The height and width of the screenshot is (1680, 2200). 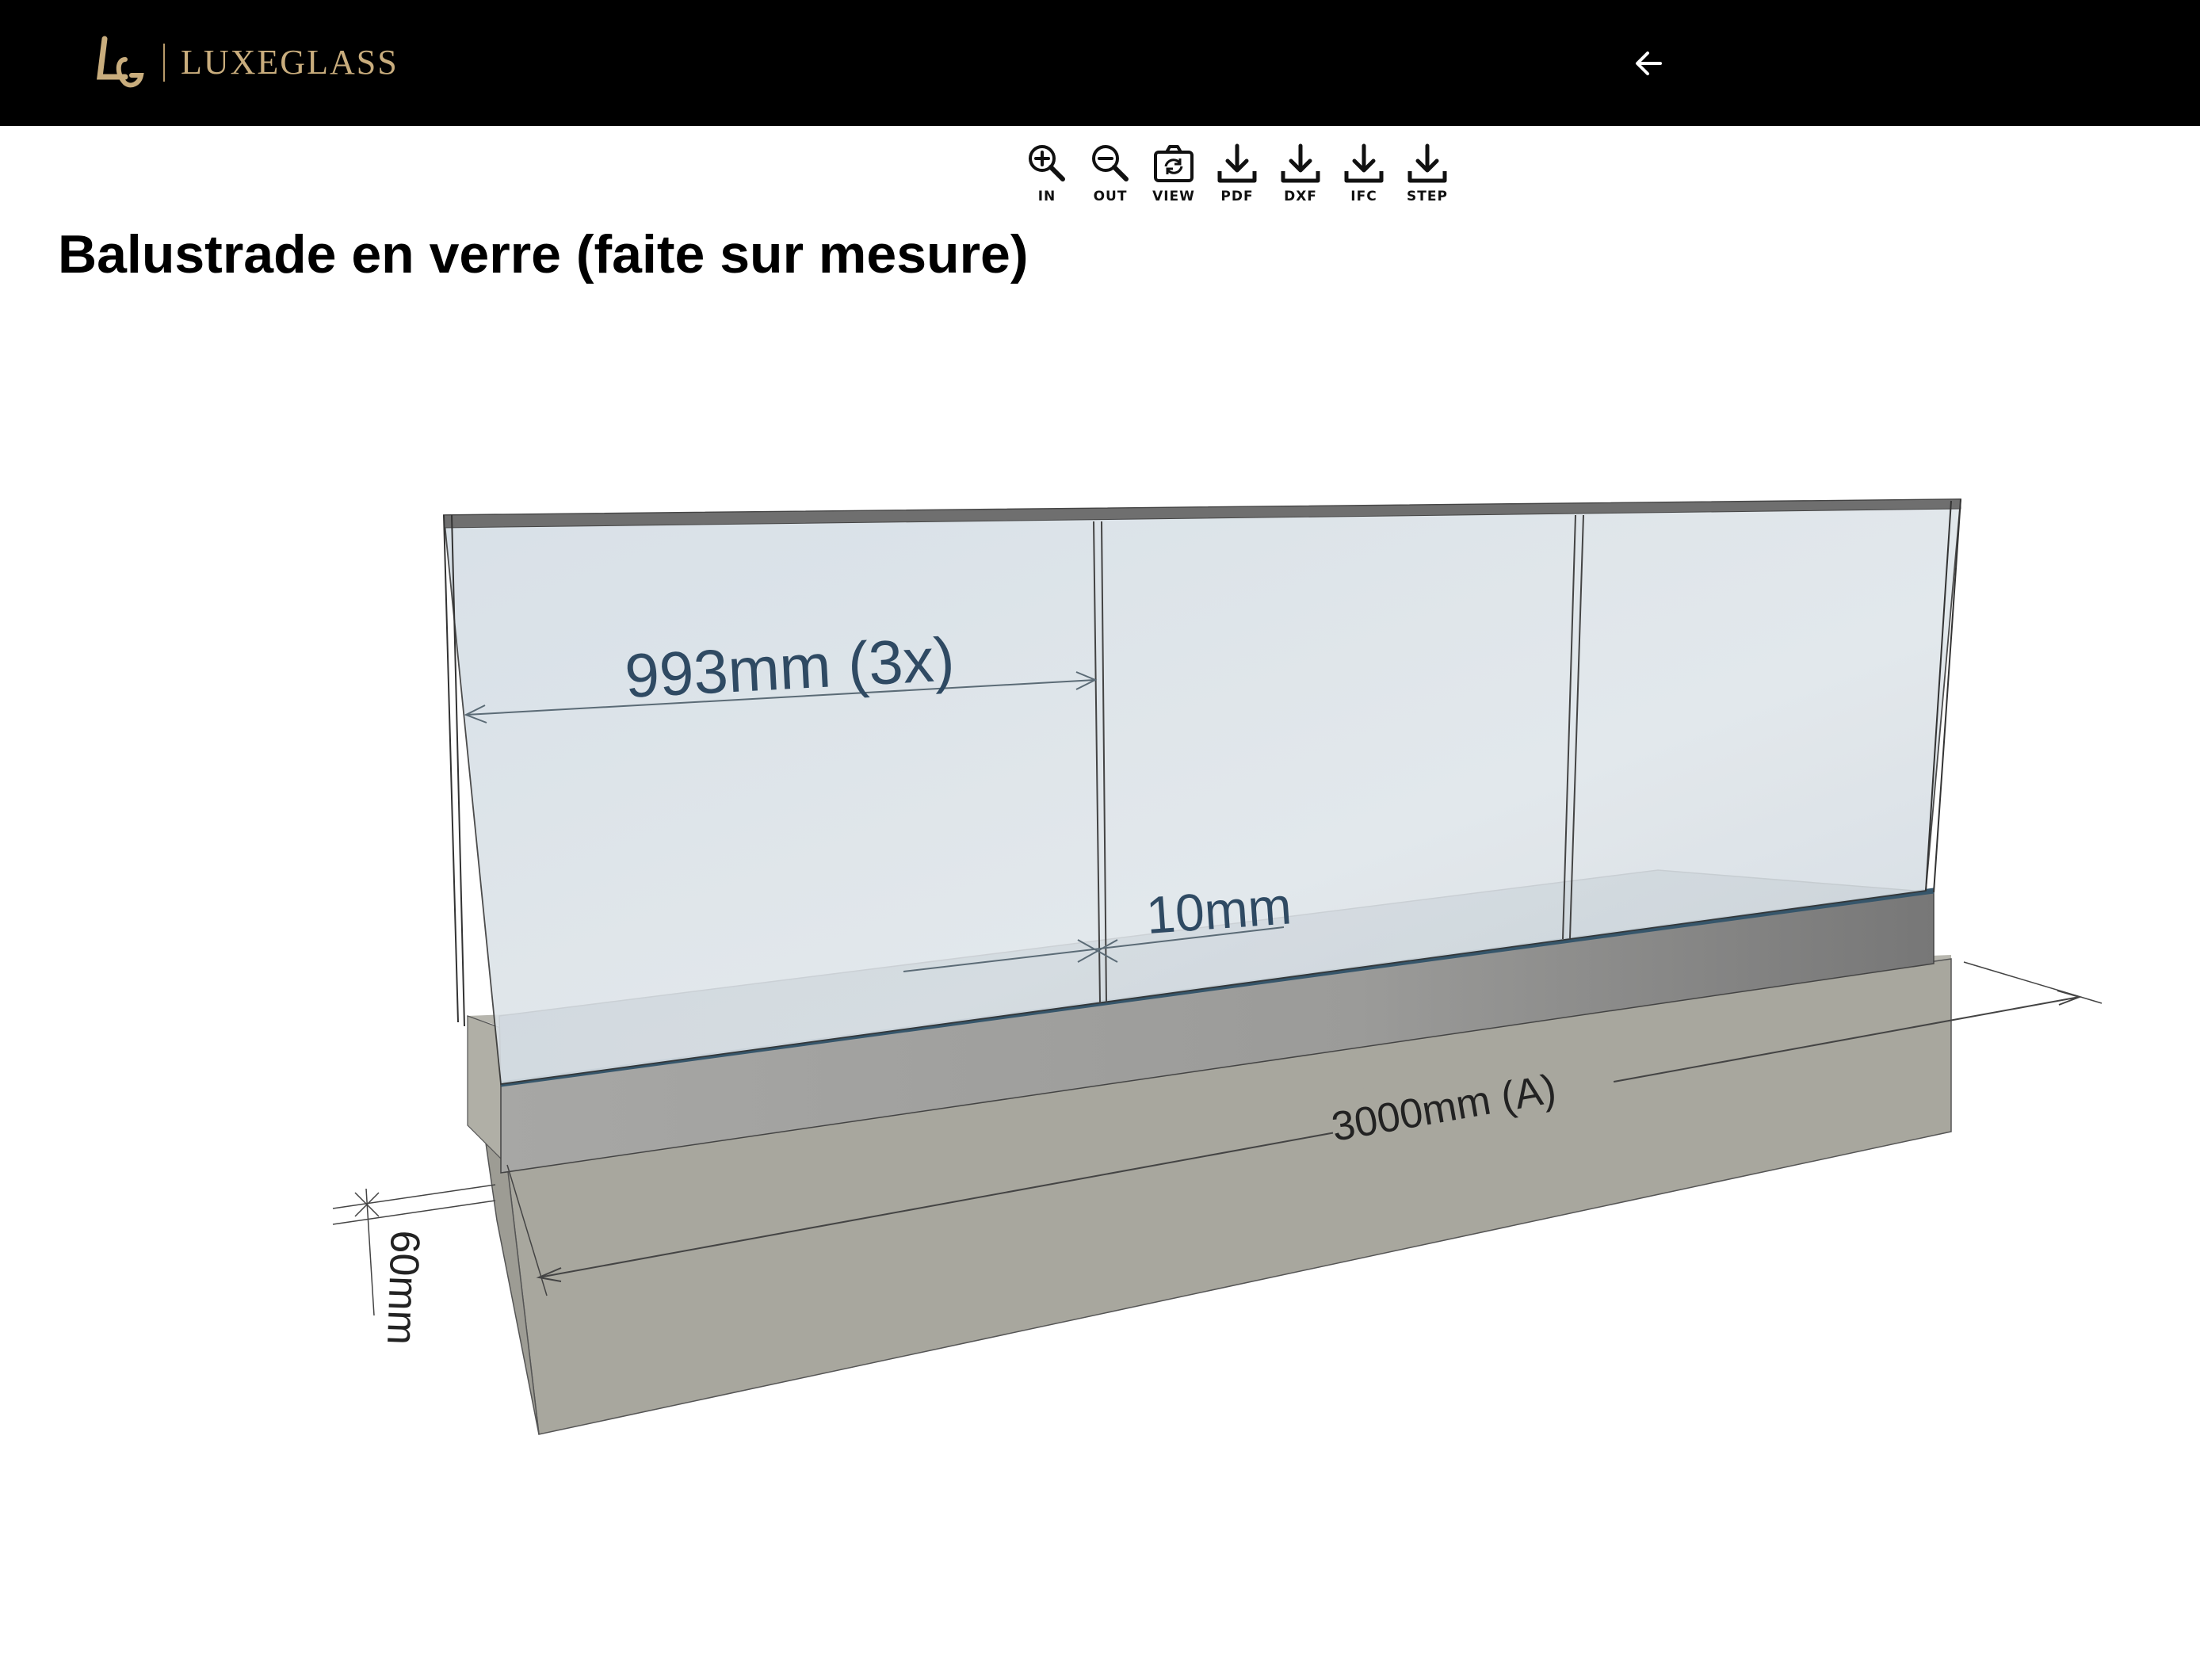 I want to click on base-height-label: 60mm, so click(x=403, y=1288).